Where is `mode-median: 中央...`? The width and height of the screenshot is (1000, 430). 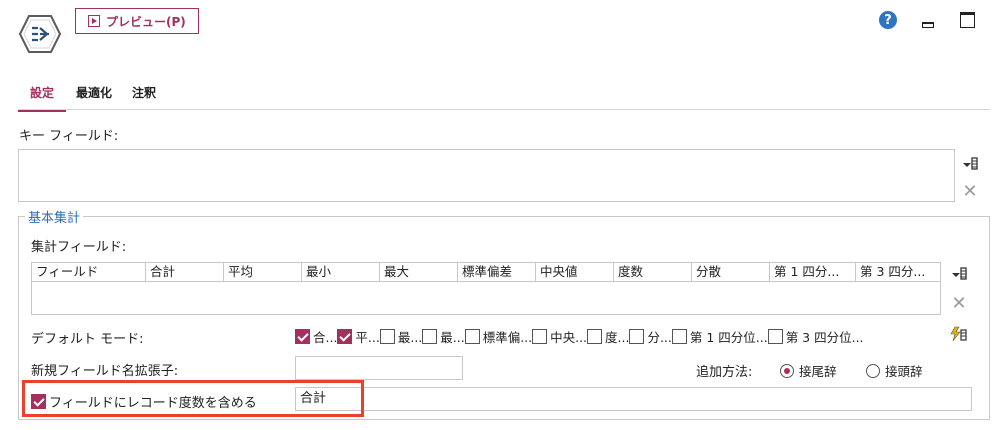 mode-median: 中央... is located at coordinates (559, 336).